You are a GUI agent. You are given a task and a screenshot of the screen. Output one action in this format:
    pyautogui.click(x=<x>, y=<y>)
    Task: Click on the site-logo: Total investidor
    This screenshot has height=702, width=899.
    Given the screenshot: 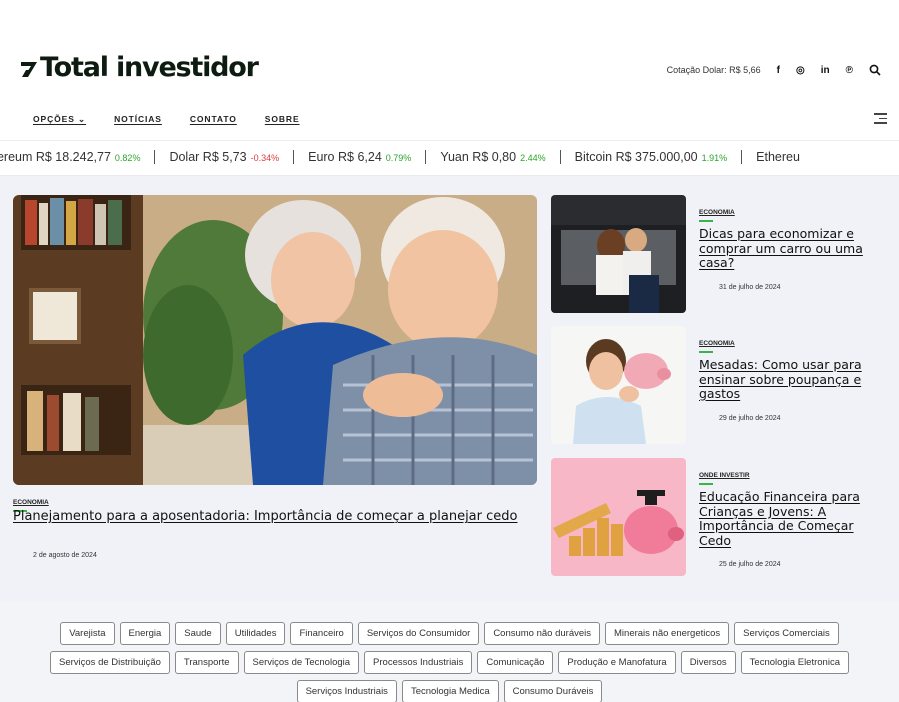 What is the action you would take?
    pyautogui.click(x=139, y=67)
    